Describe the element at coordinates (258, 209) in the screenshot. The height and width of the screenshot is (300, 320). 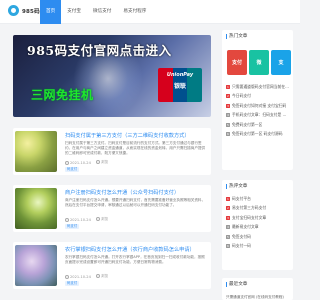
I see `list-item: 2 易支付第三方码支付` at that location.